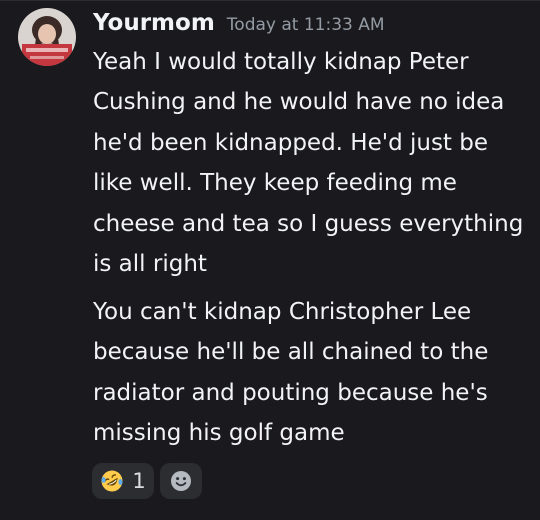 The image size is (540, 520). Describe the element at coordinates (154, 23) in the screenshot. I see `author-name: Yourmom` at that location.